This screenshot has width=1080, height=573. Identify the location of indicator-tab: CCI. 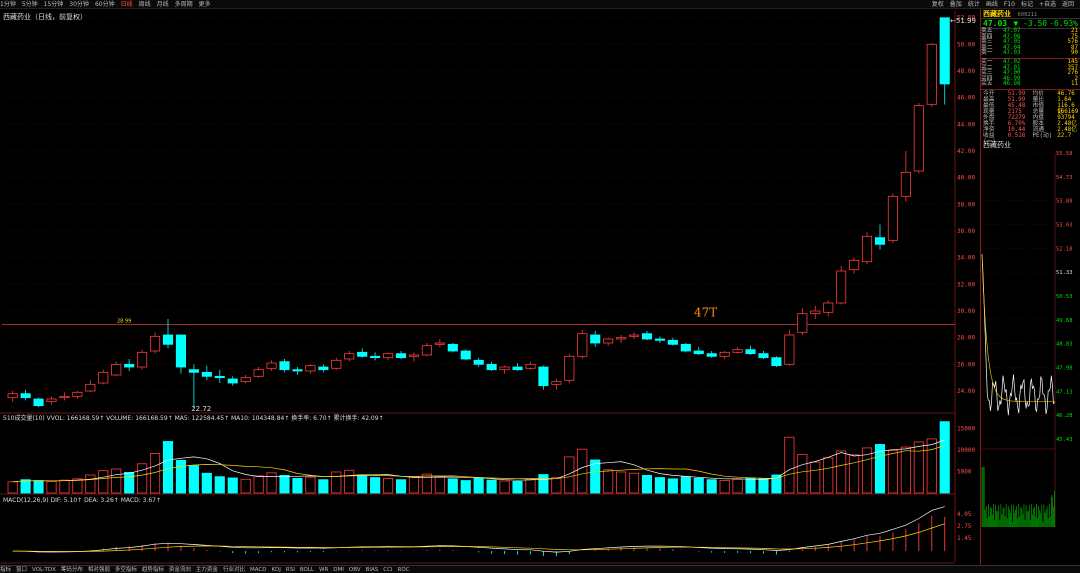
(387, 569).